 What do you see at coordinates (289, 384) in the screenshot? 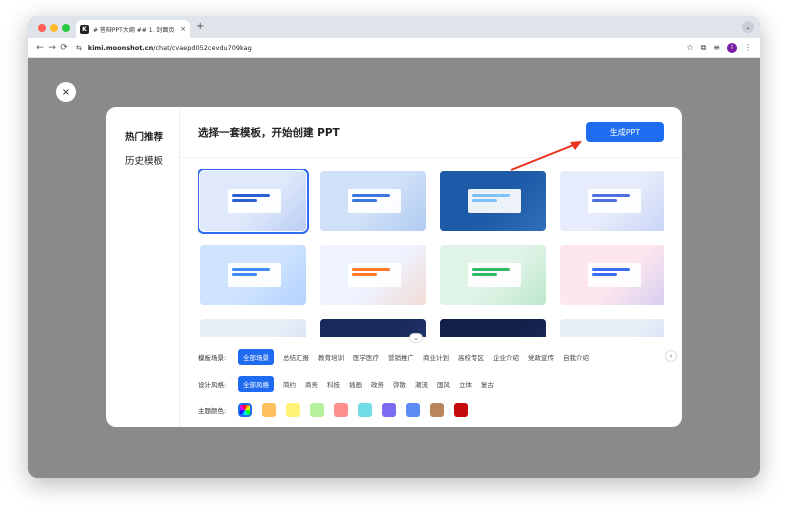
I see `style-chip: 简约` at bounding box center [289, 384].